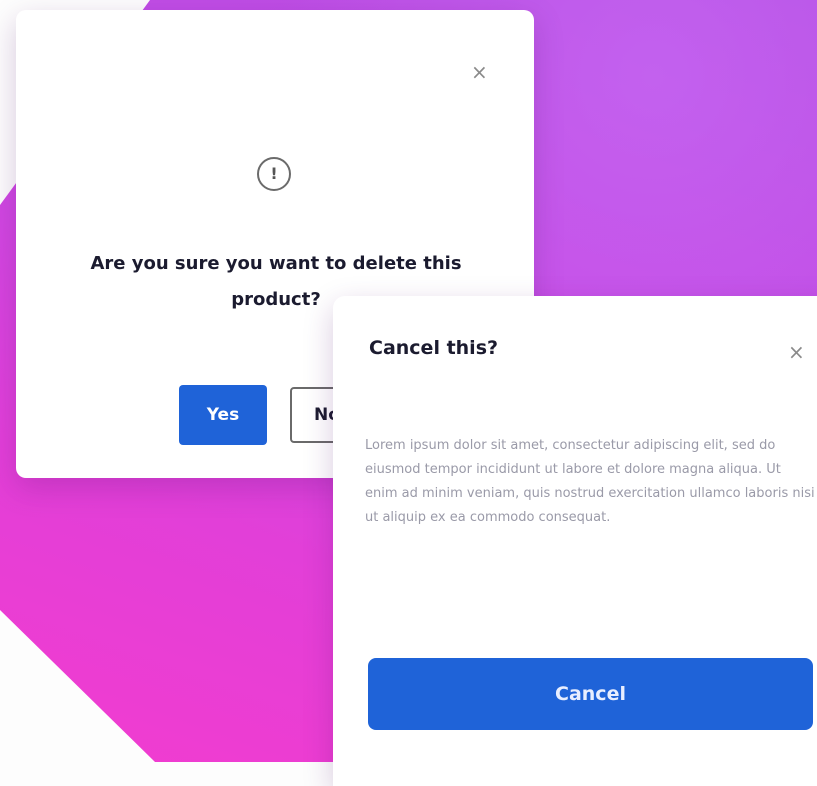  I want to click on yes-button: Yes, so click(223, 415).